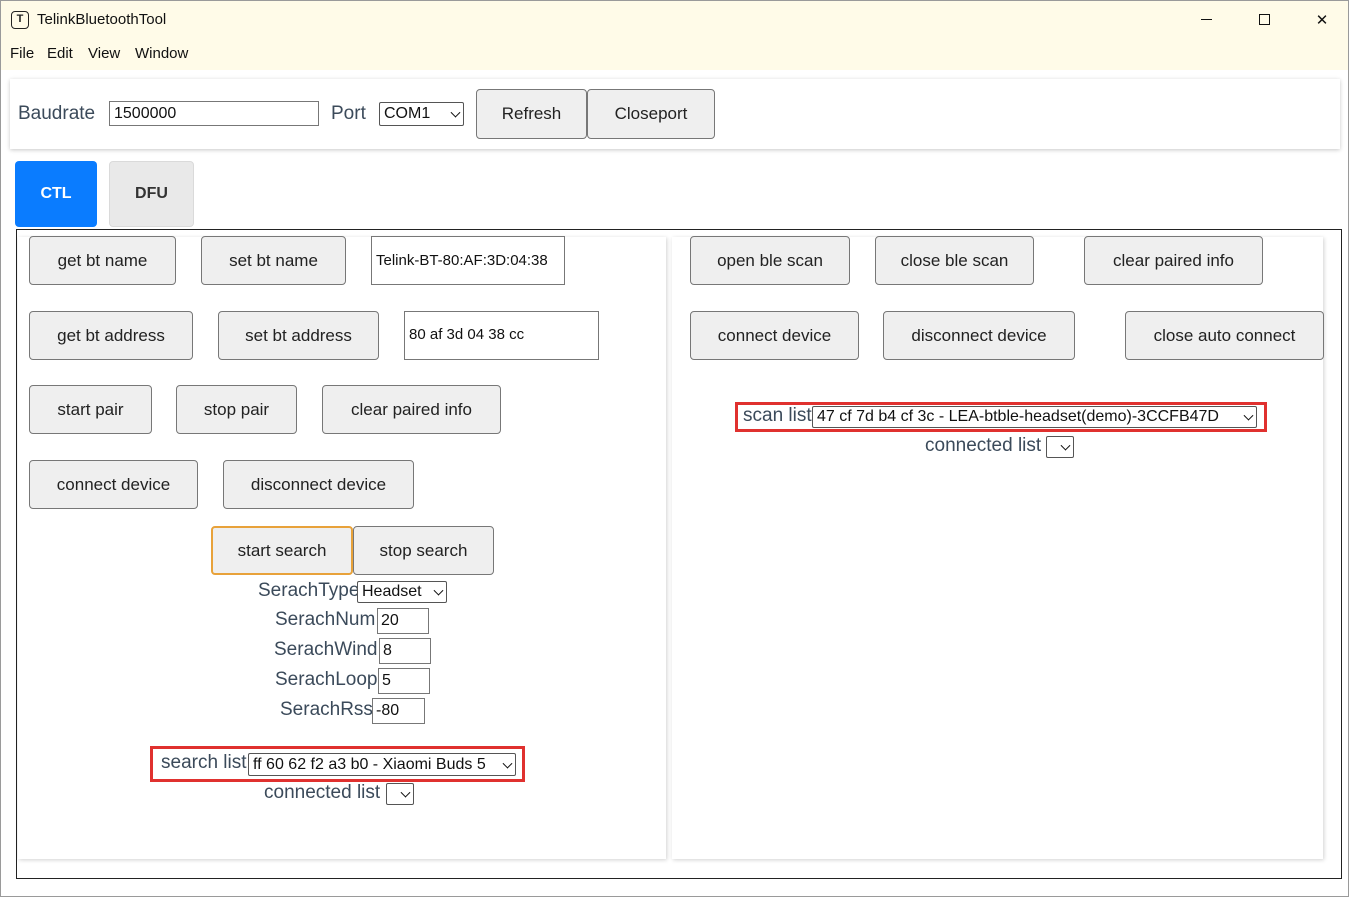 This screenshot has width=1349, height=897. I want to click on connect-device-button: connect device, so click(113, 484).